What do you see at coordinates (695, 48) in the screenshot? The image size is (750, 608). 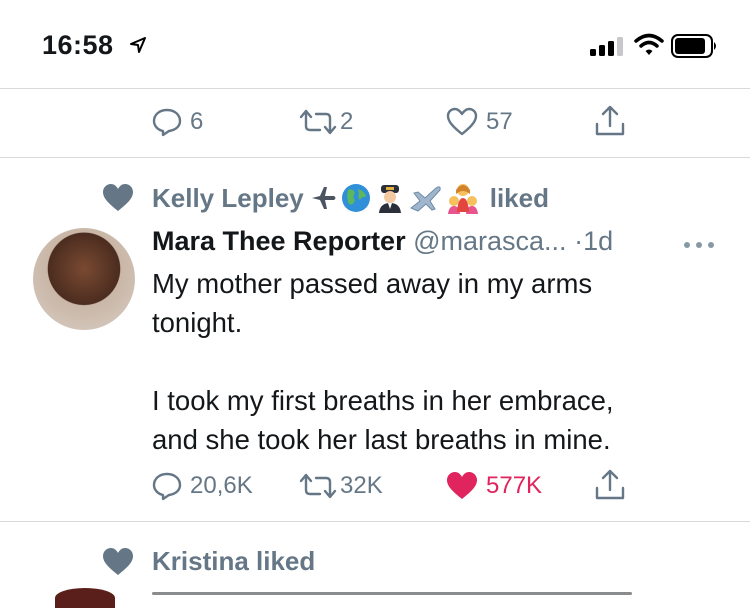 I see `battery-icon` at bounding box center [695, 48].